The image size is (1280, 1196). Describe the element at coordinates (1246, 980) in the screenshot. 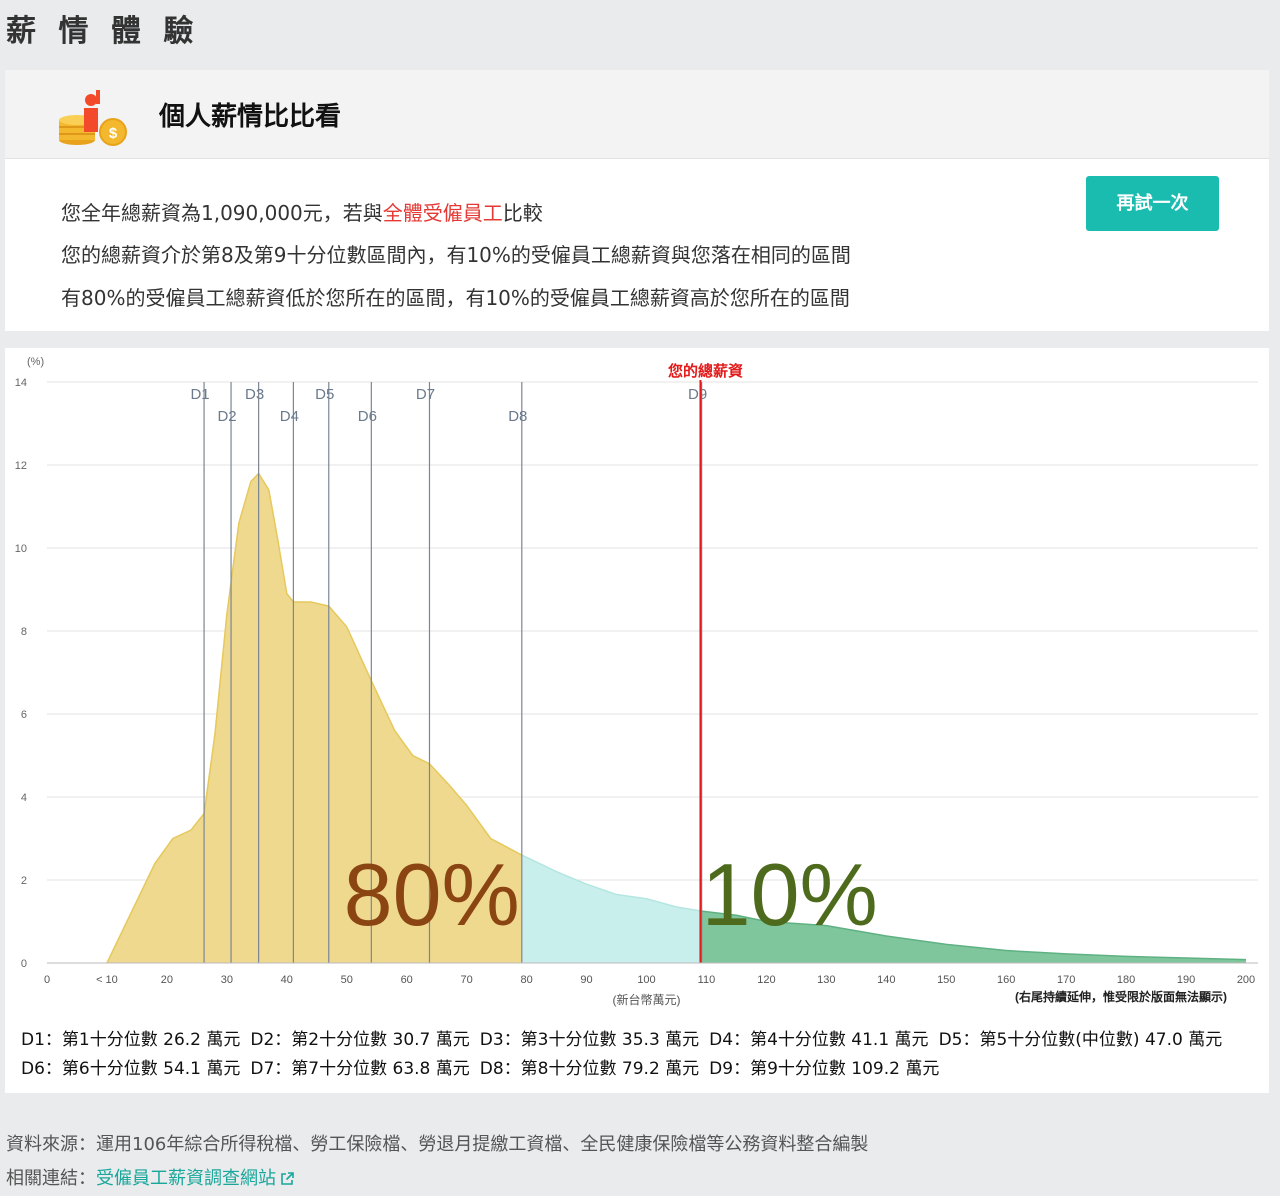

I see `x-tick-label: 200` at that location.